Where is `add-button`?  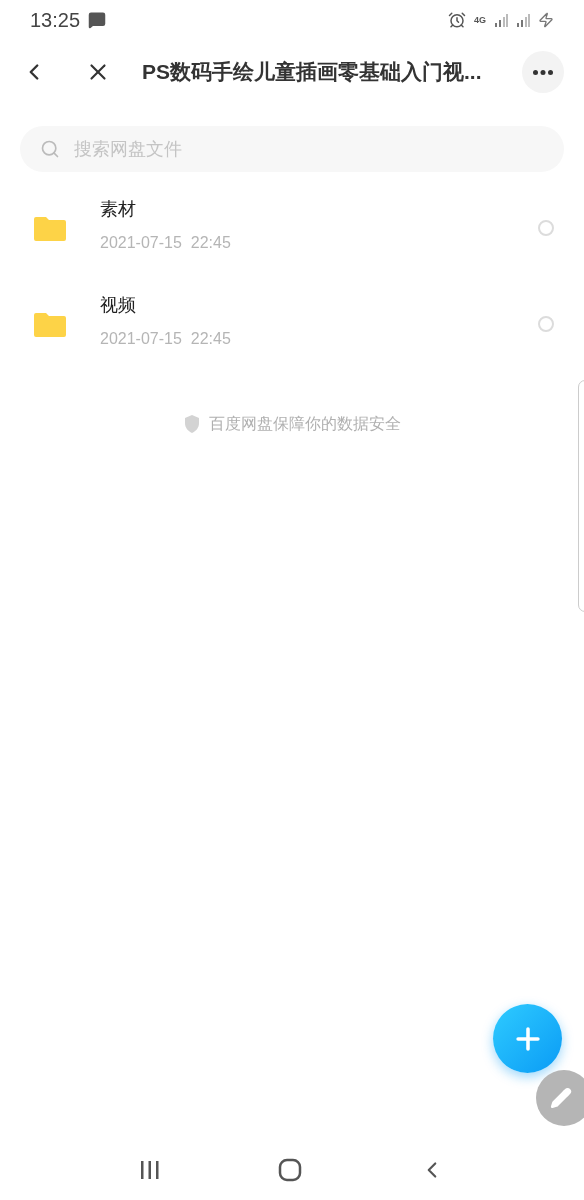 add-button is located at coordinates (527, 1038).